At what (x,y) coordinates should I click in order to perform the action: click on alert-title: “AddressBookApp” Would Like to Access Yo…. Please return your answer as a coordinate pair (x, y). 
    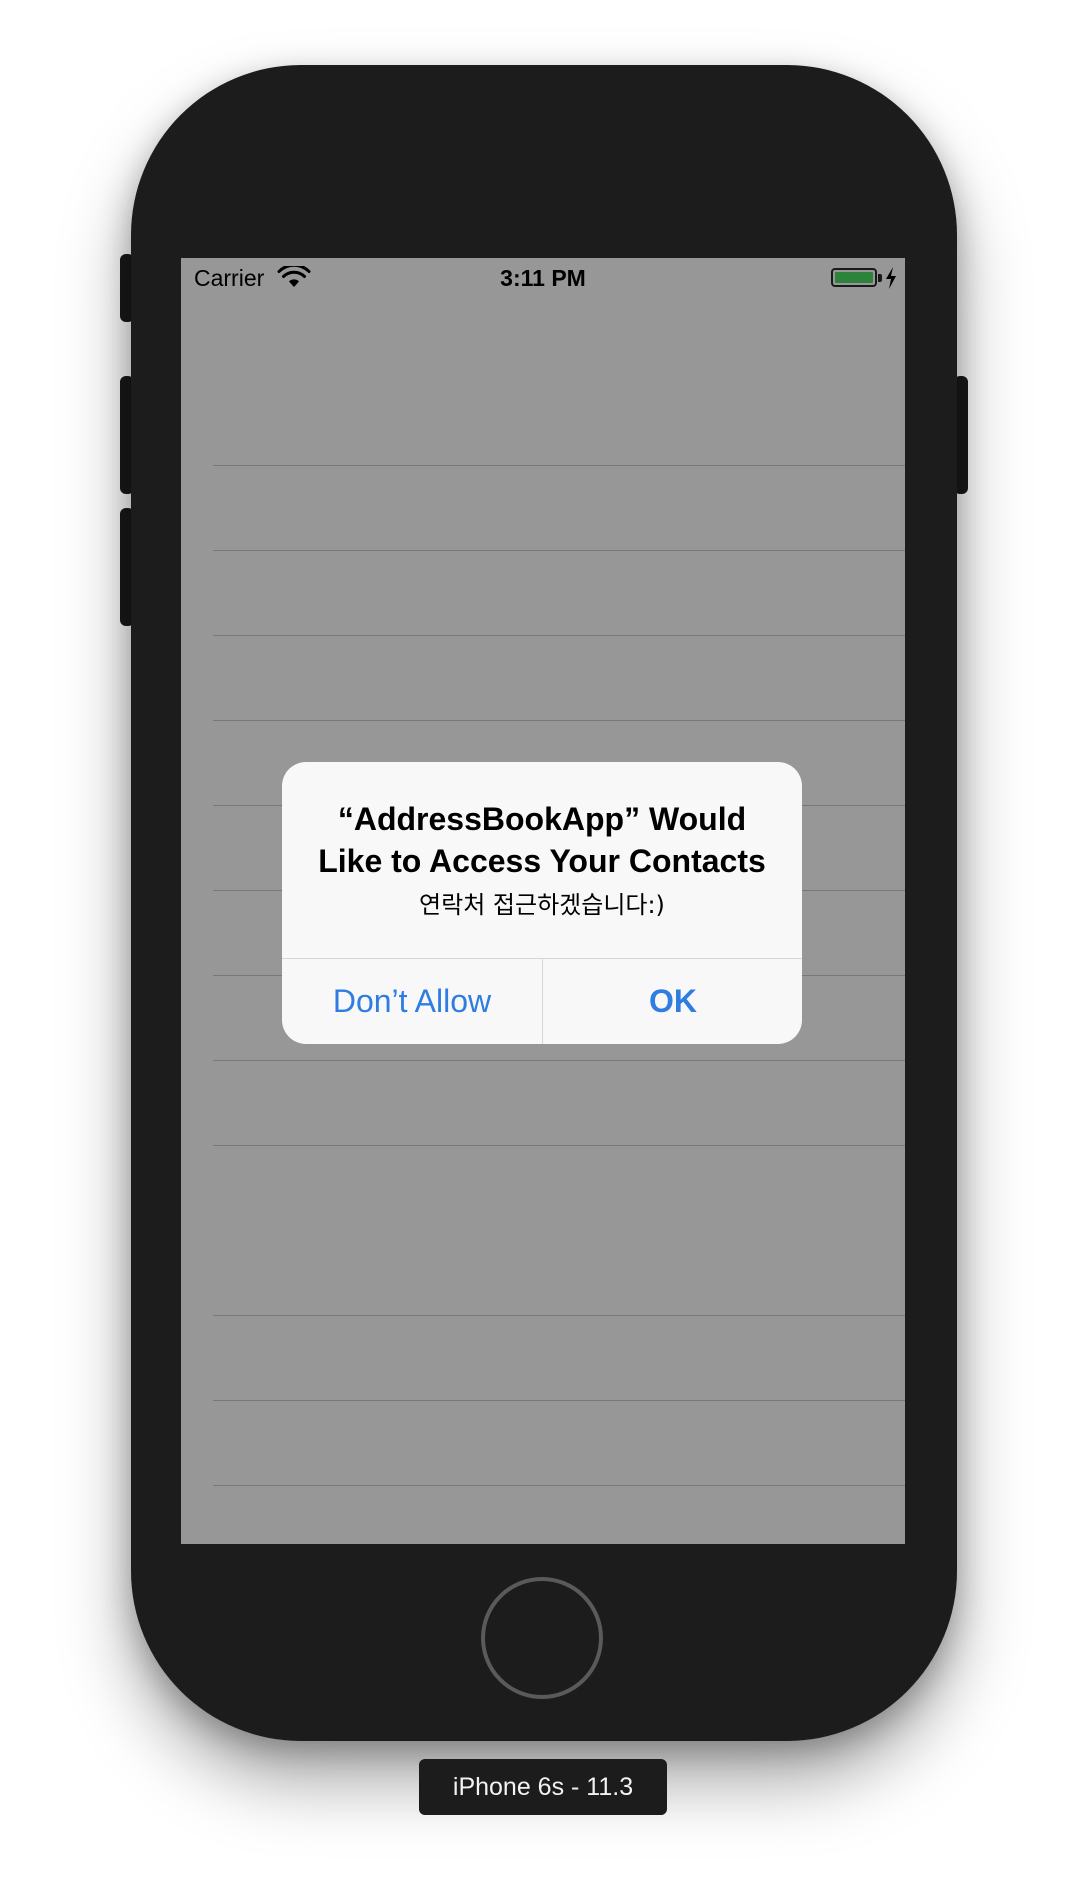
    Looking at the image, I should click on (542, 840).